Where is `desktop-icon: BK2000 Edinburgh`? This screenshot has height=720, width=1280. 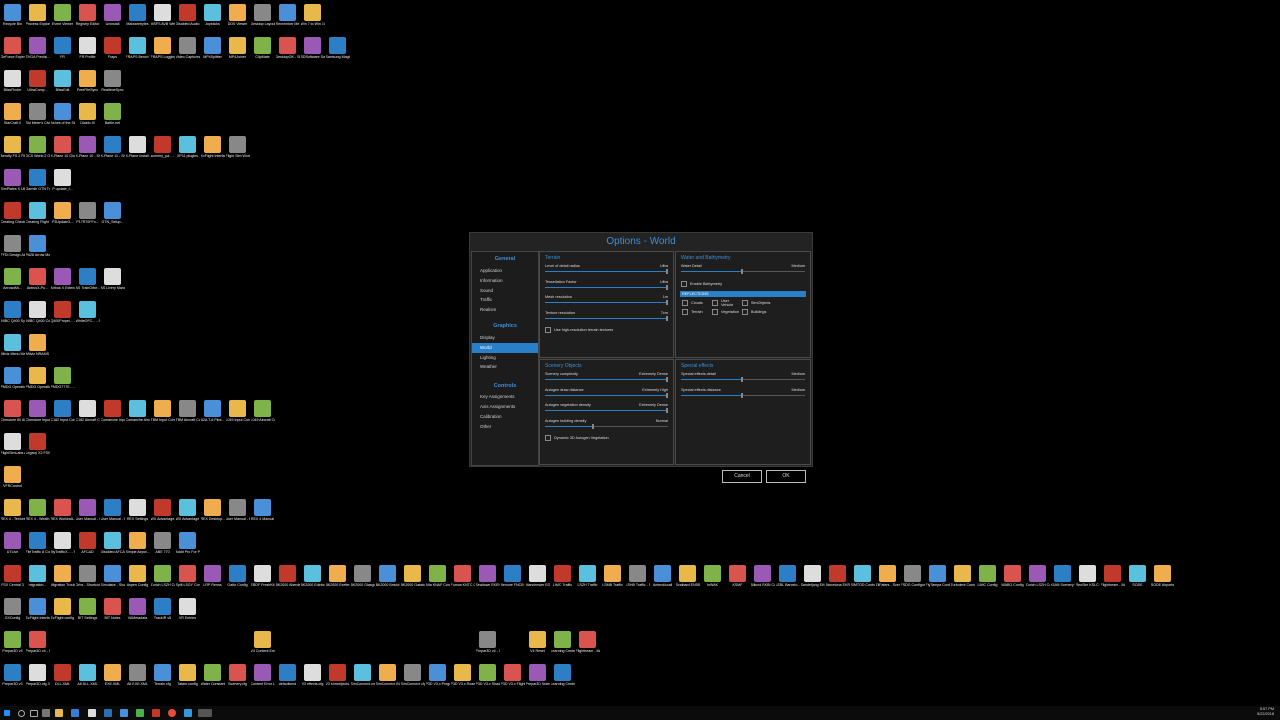 desktop-icon: BK2000 Edinburgh is located at coordinates (312, 576).